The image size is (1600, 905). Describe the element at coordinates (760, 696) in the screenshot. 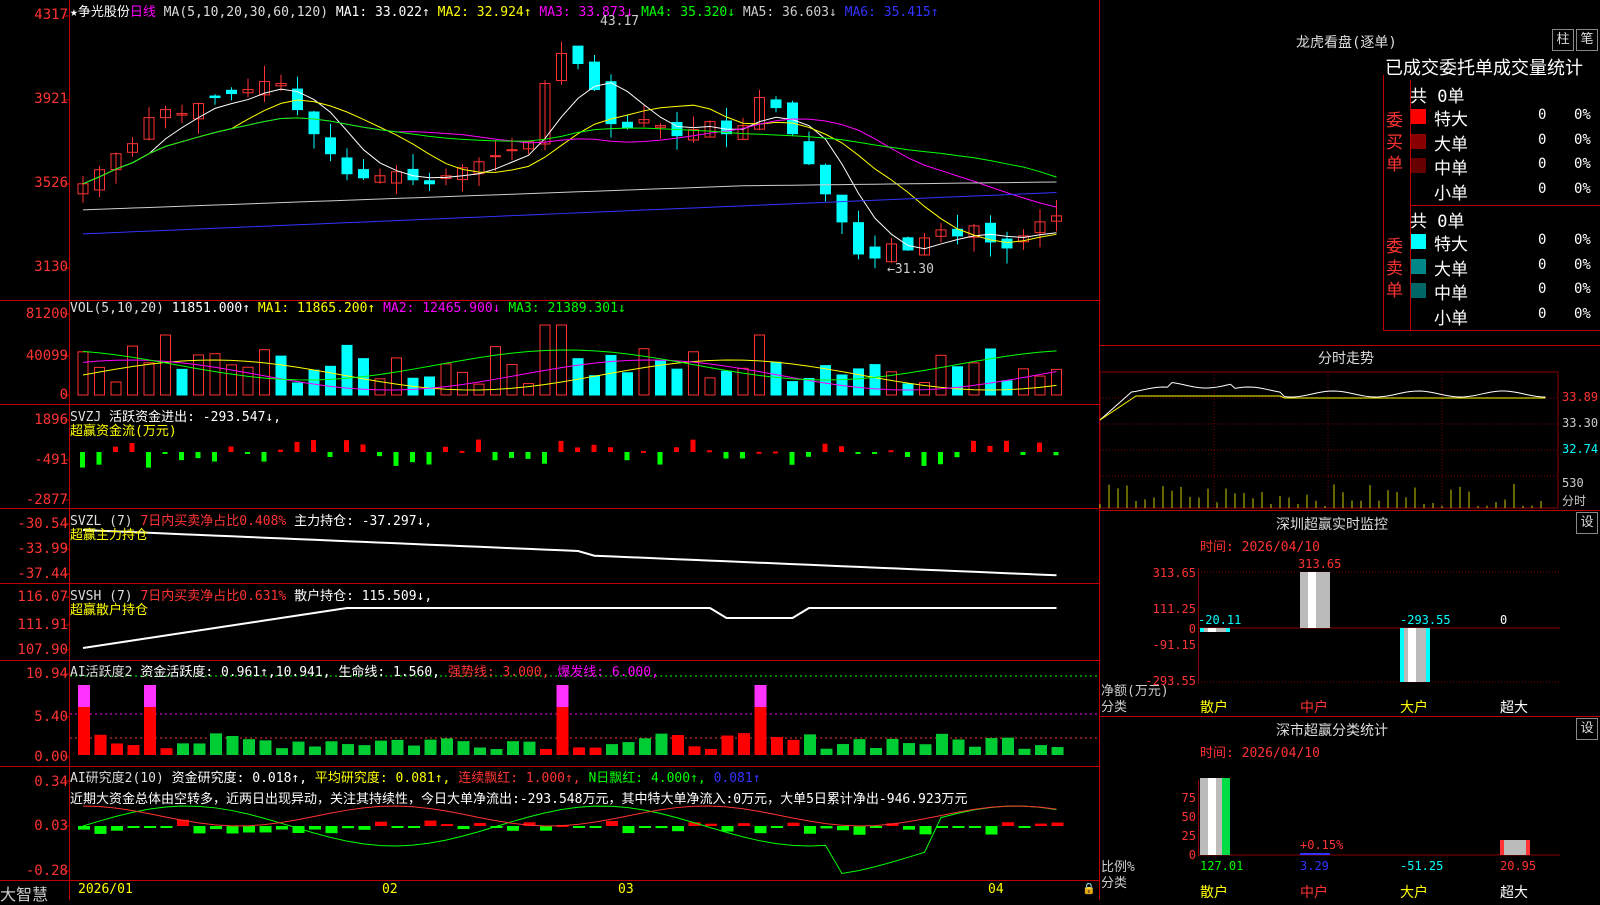

I see `ai1-bar-top` at that location.